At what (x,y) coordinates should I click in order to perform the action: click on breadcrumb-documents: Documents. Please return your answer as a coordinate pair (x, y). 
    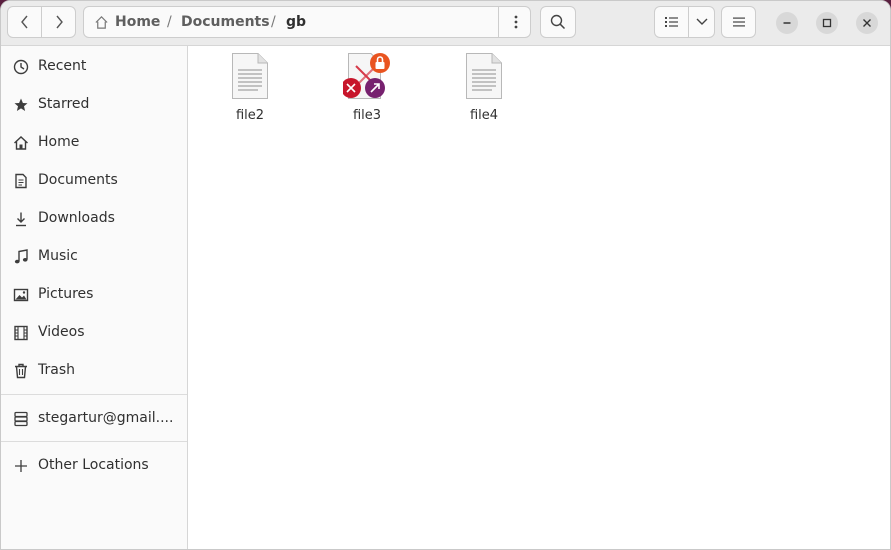
    Looking at the image, I should click on (225, 22).